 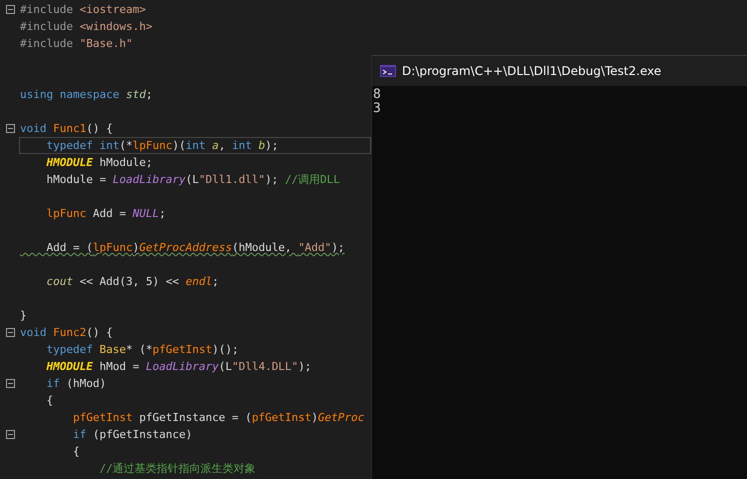 I want to click on code-line: lpFunc Add = NULL;, so click(x=106, y=213).